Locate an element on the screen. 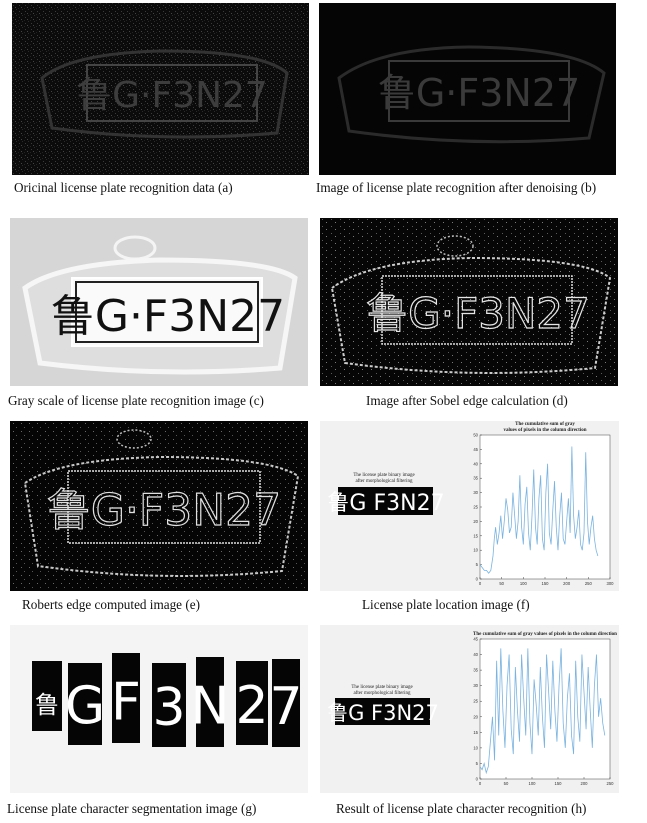 This screenshot has height=823, width=647. panel-d-image: 鲁G·F3N27 is located at coordinates (469, 302).